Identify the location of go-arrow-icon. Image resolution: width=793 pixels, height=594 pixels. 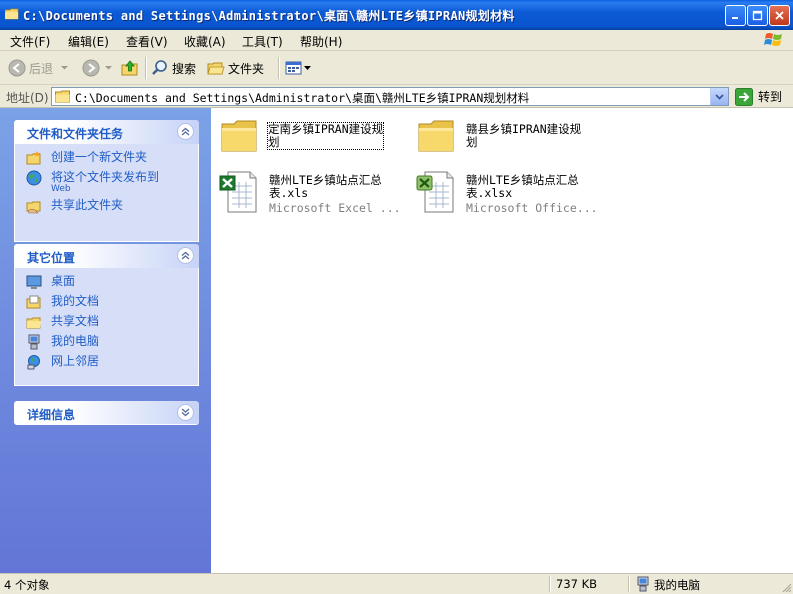
(744, 96).